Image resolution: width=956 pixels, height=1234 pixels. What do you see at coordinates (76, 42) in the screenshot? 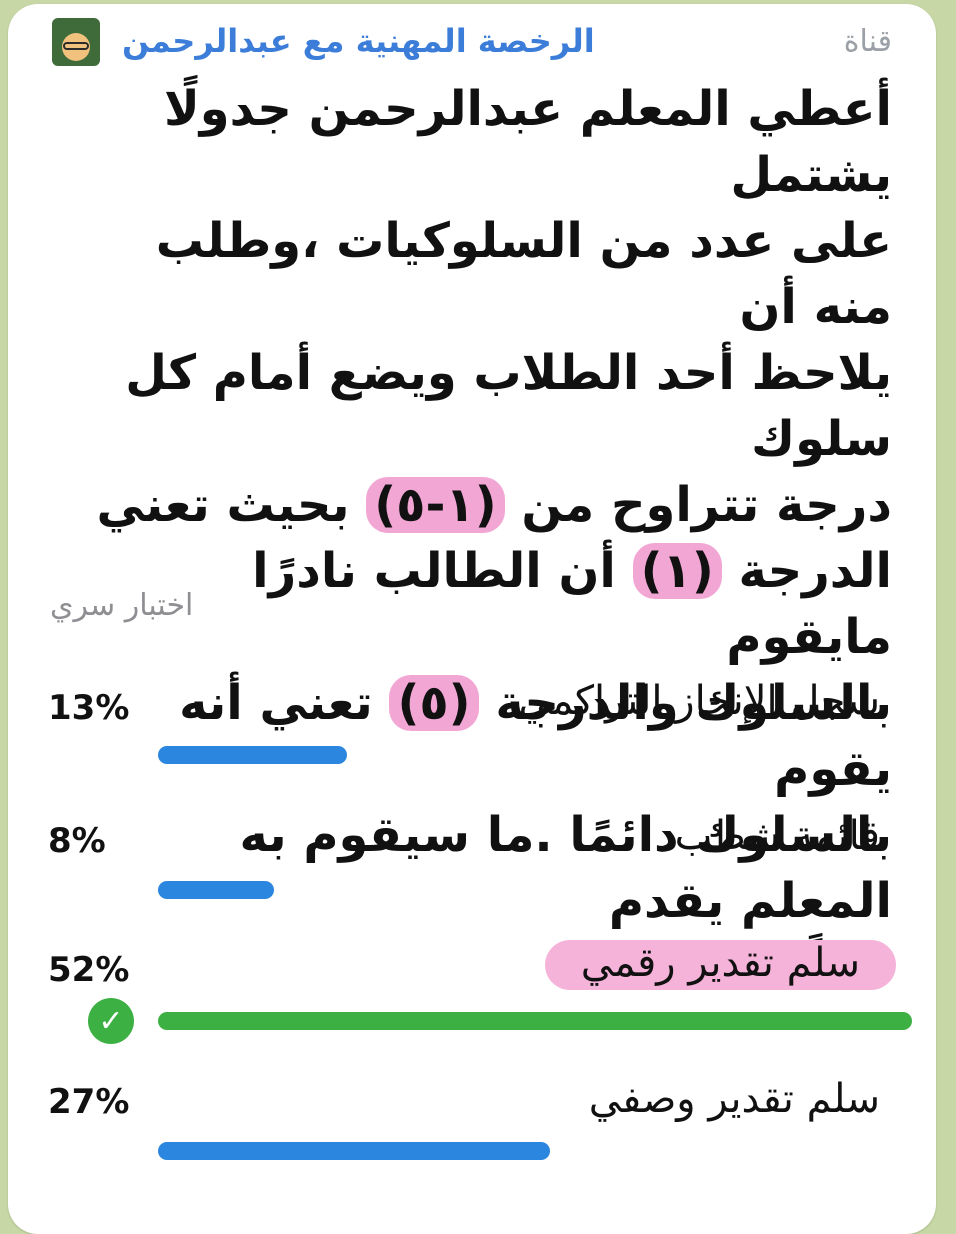
I see `teacher-emoji-icon` at bounding box center [76, 42].